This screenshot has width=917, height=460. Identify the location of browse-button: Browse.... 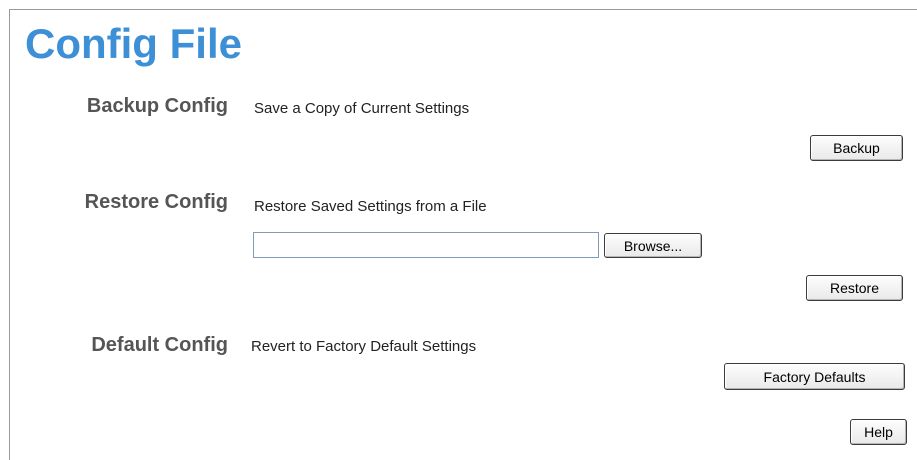
(653, 245).